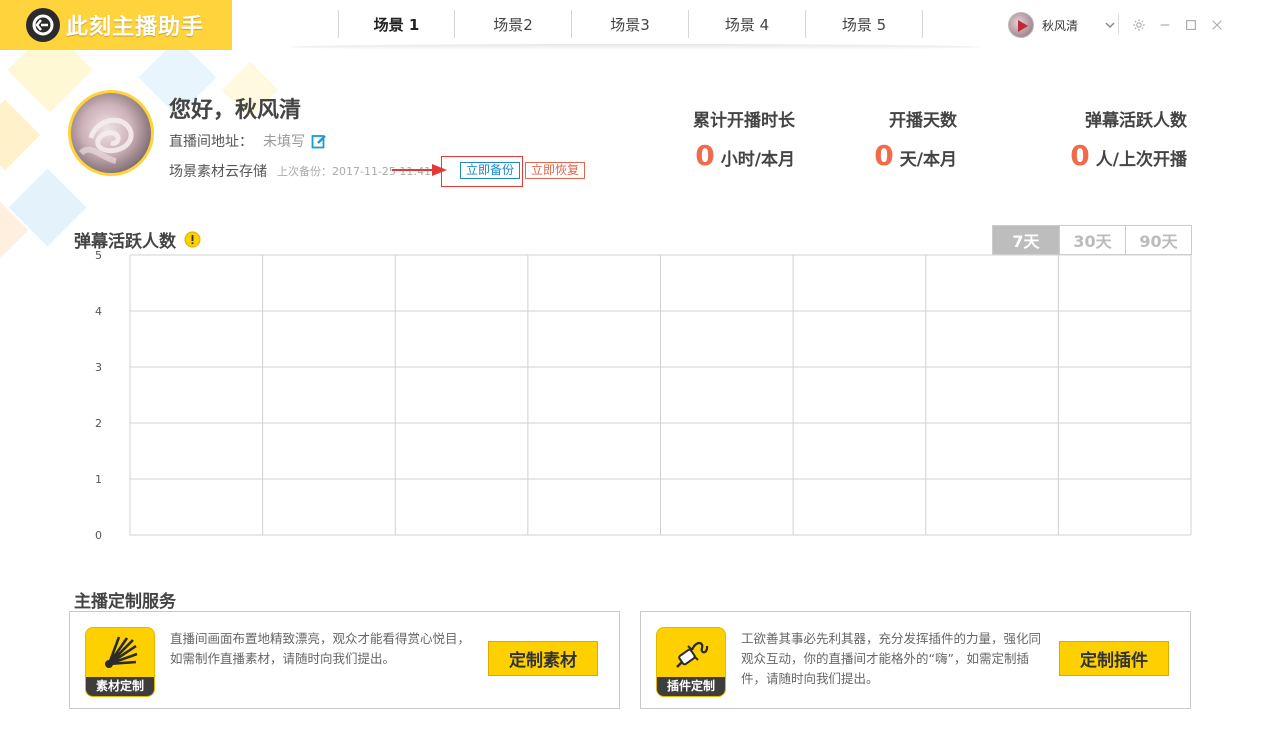 The height and width of the screenshot is (729, 1262). I want to click on minimize-button, so click(1165, 25).